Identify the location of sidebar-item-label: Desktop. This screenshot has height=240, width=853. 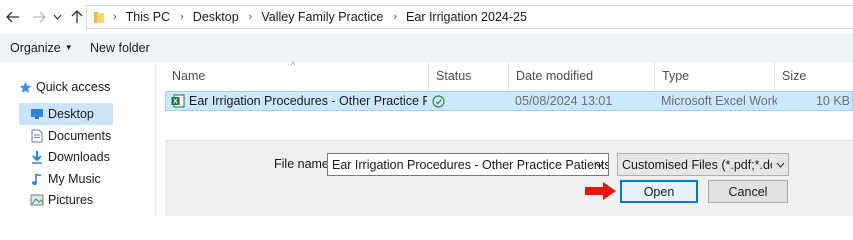
(71, 114).